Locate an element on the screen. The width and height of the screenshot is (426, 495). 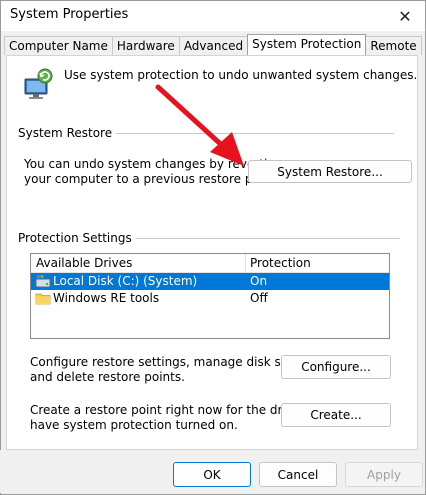
tab-advanced: Advanced is located at coordinates (213, 45).